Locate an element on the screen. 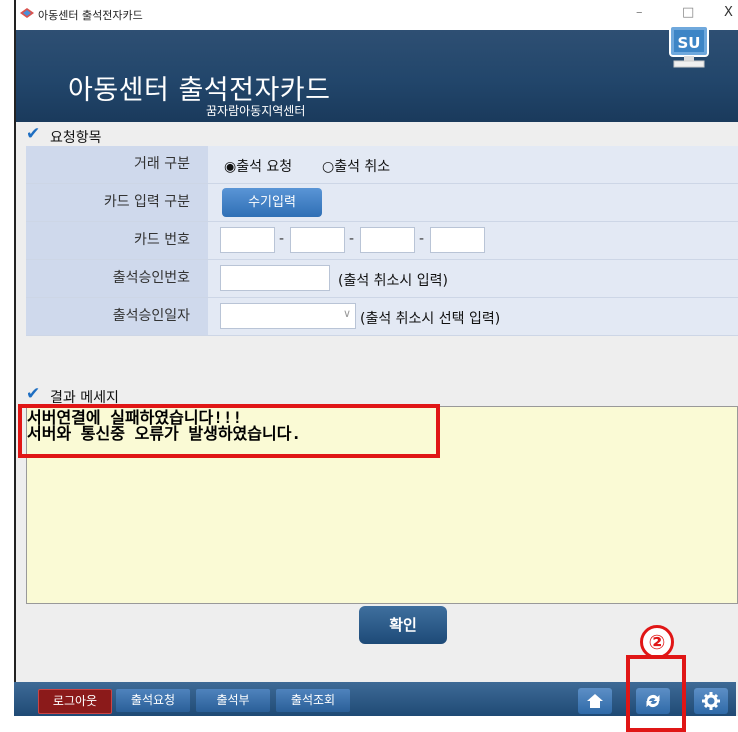  error-highlight-box is located at coordinates (229, 431).